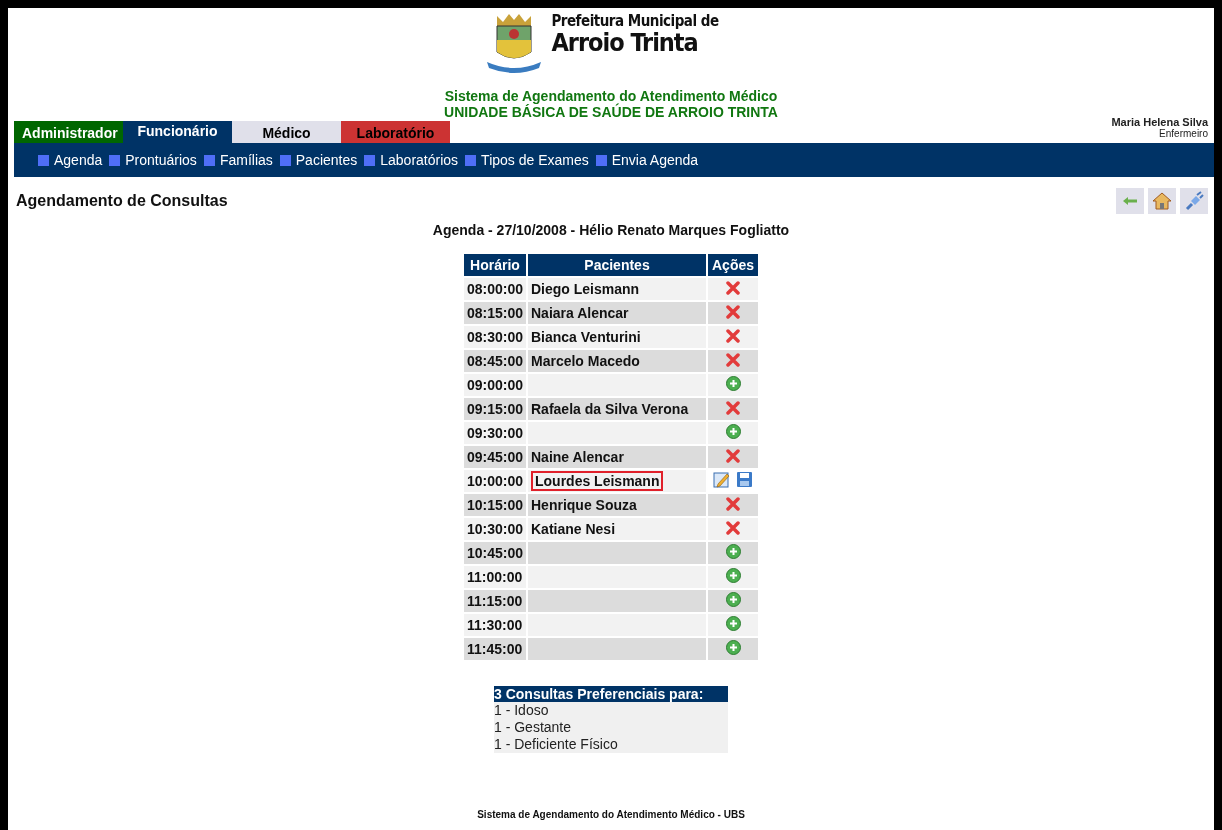  What do you see at coordinates (494, 385) in the screenshot?
I see `time-cell: 09:00:00` at bounding box center [494, 385].